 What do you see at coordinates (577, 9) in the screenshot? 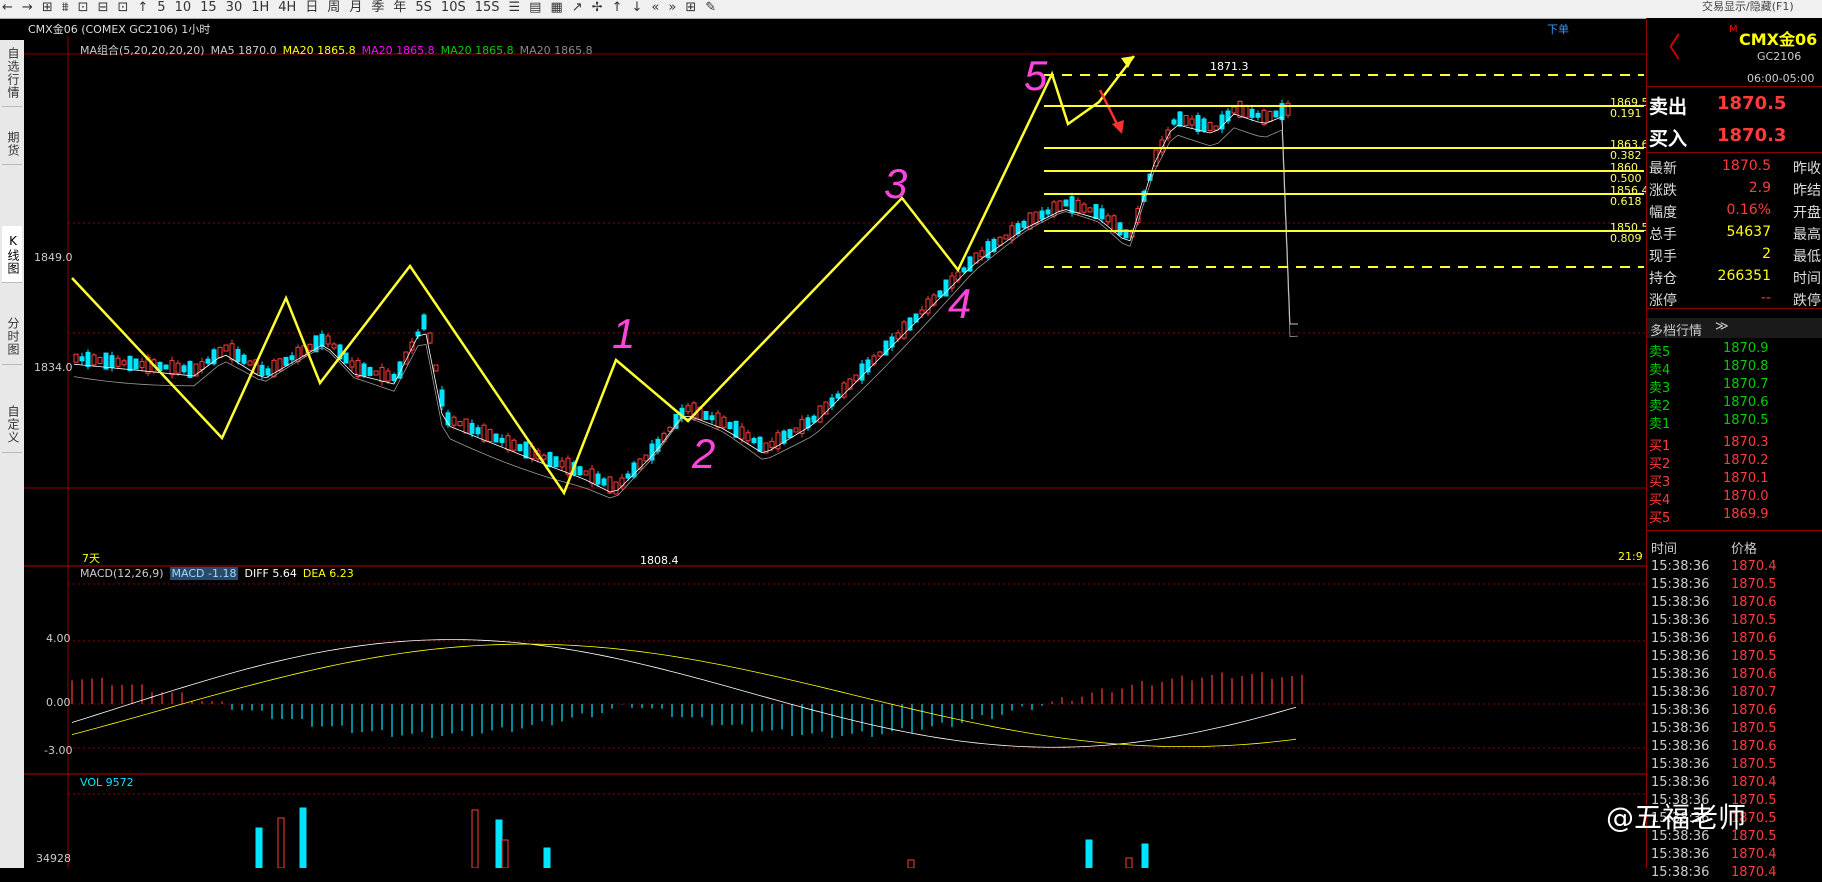
I see `toolbar-icon: ↗` at bounding box center [577, 9].